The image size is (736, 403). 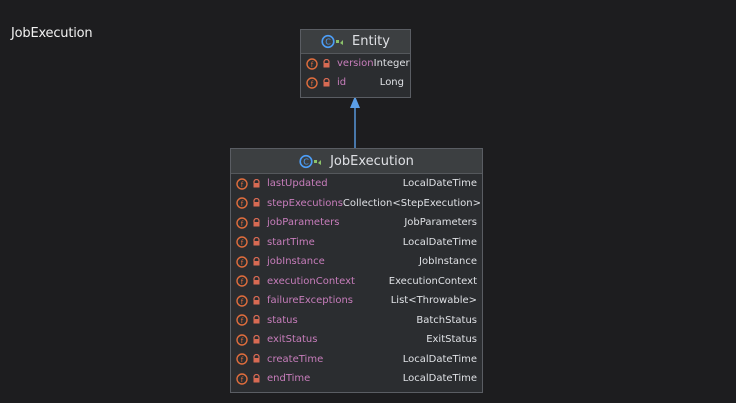 I want to click on field-type: JobInstance, so click(x=448, y=262).